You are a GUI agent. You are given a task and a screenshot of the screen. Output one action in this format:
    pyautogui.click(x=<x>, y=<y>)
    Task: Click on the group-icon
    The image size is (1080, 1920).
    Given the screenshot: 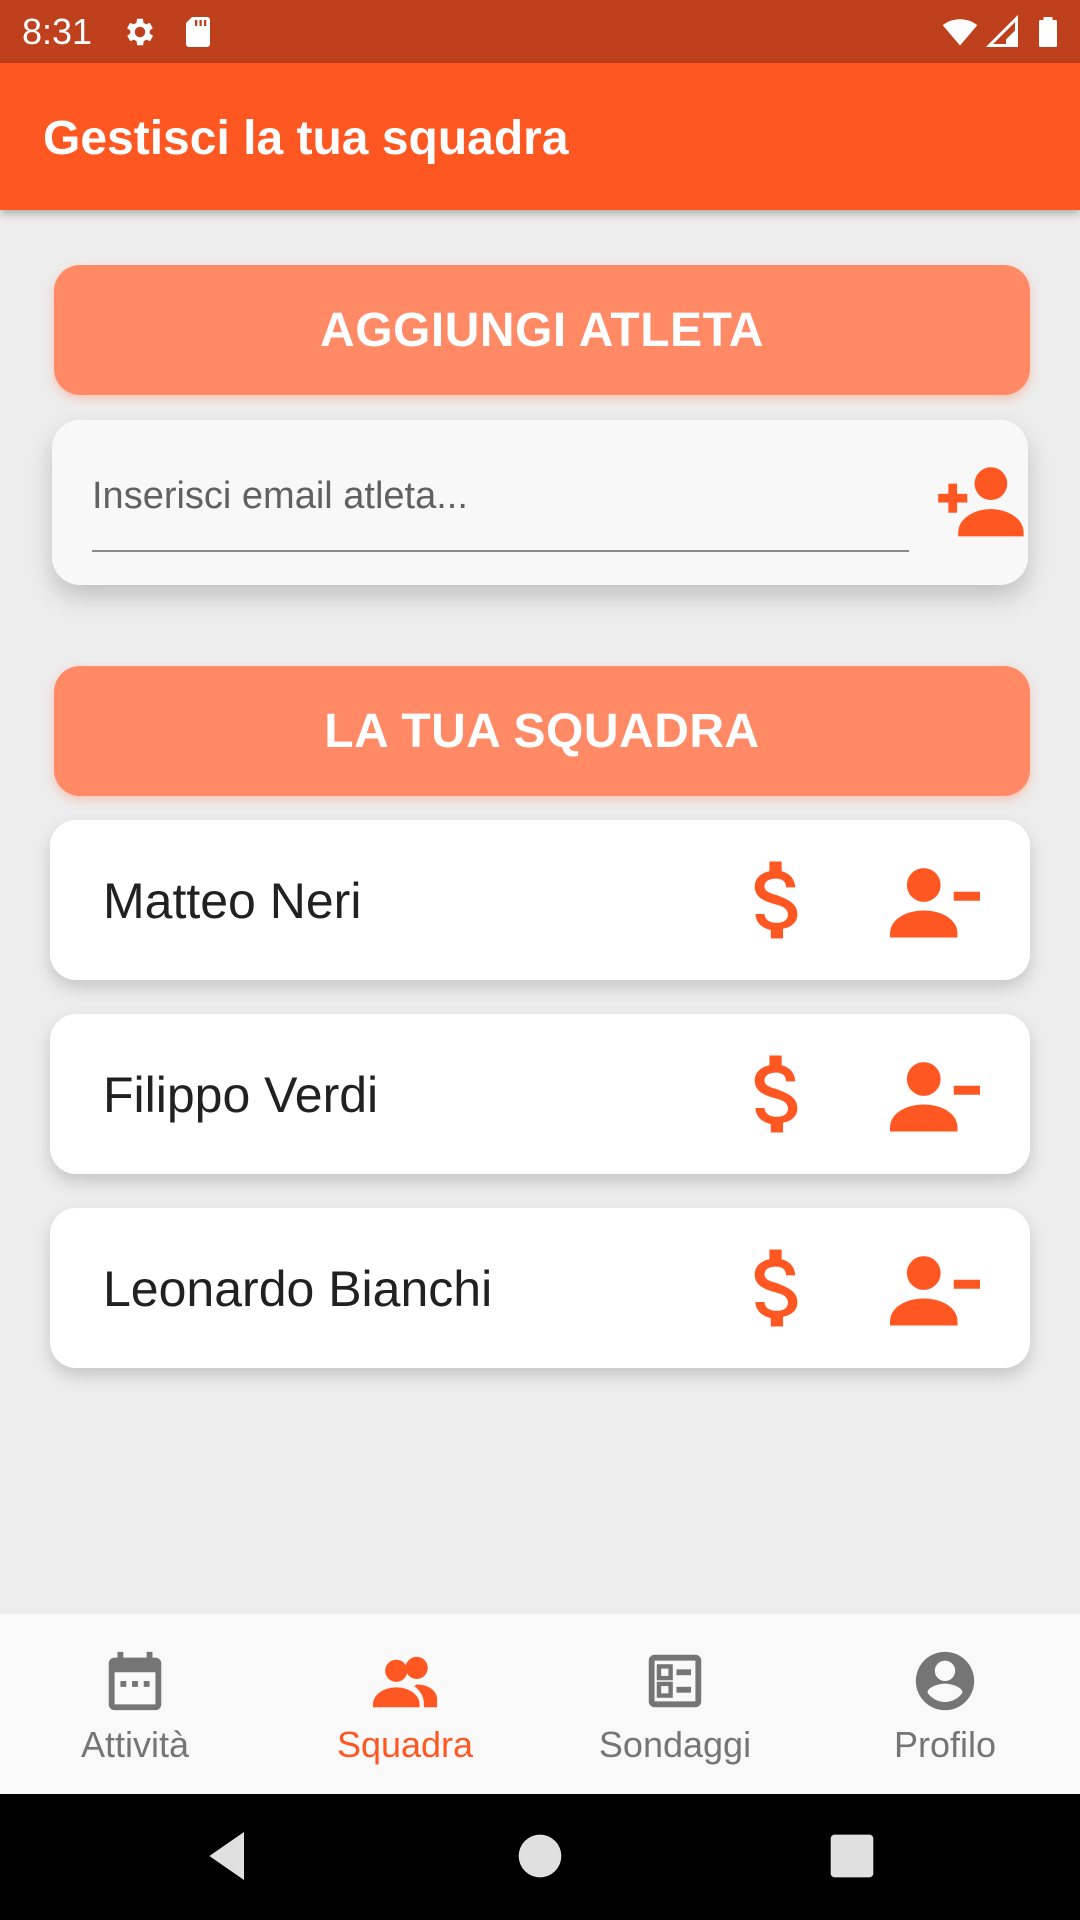 What is the action you would take?
    pyautogui.click(x=405, y=1682)
    